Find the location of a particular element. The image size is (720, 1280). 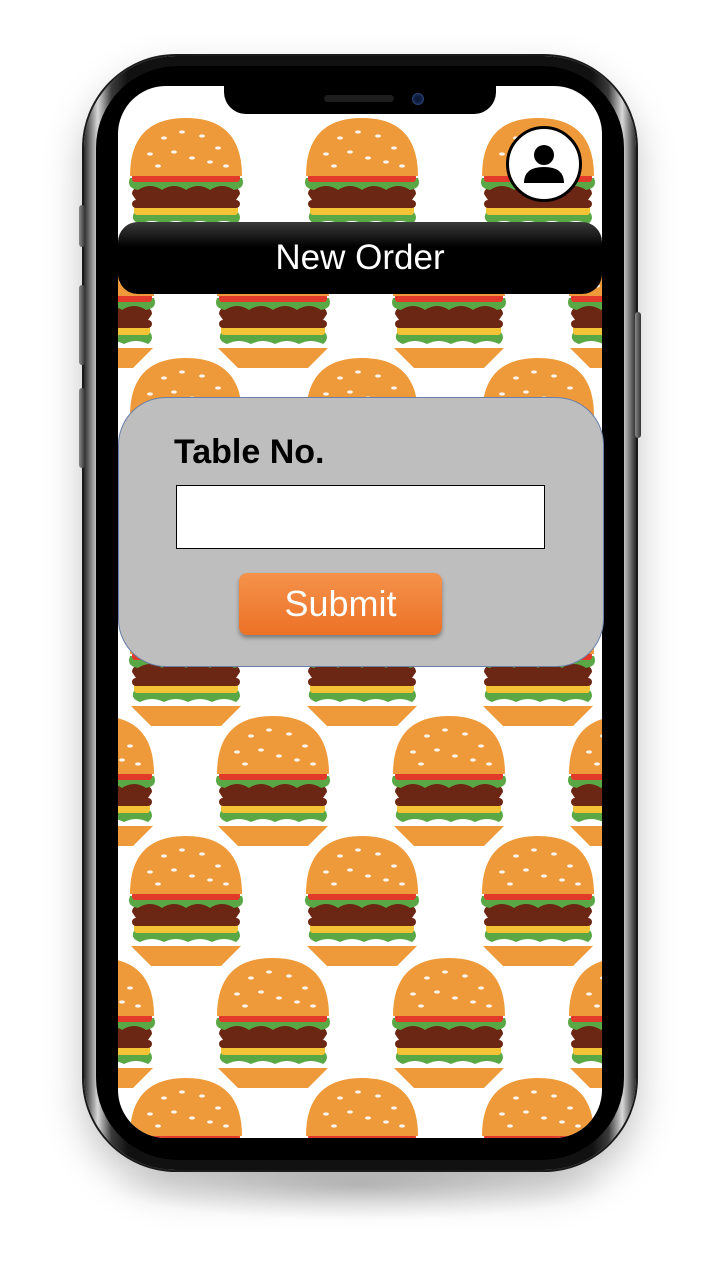

title-bar: New Order is located at coordinates (360, 258).